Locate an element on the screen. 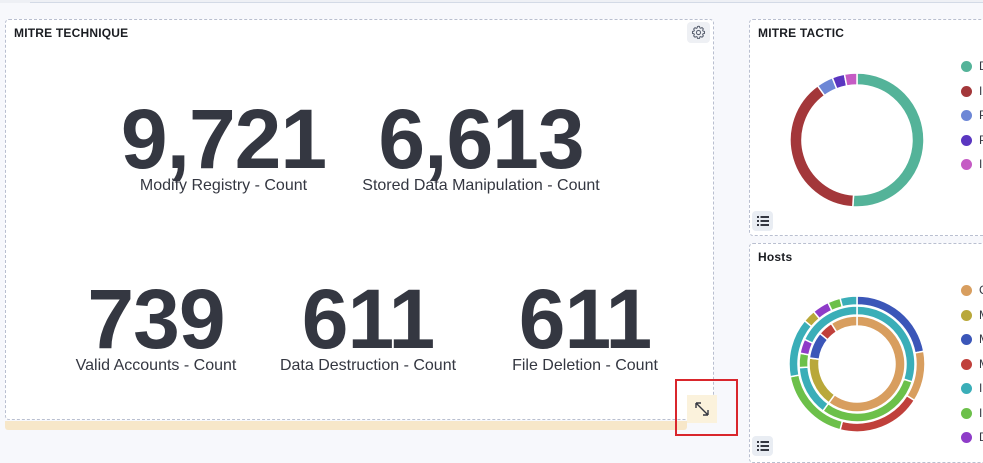 The height and width of the screenshot is (463, 983). panel-options-button is located at coordinates (698, 32).